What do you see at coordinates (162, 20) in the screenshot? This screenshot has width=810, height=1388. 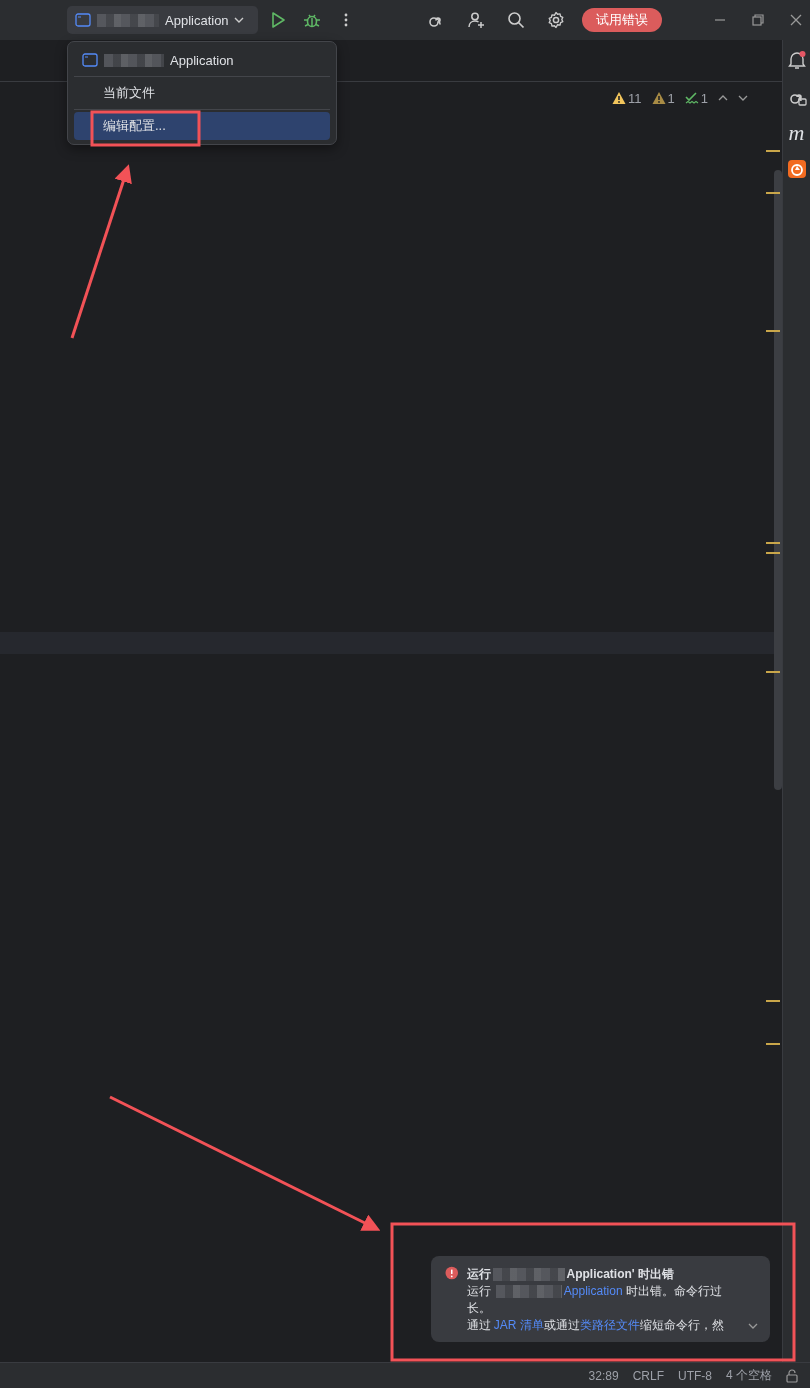 I see `run-configuration-selector: Application` at bounding box center [162, 20].